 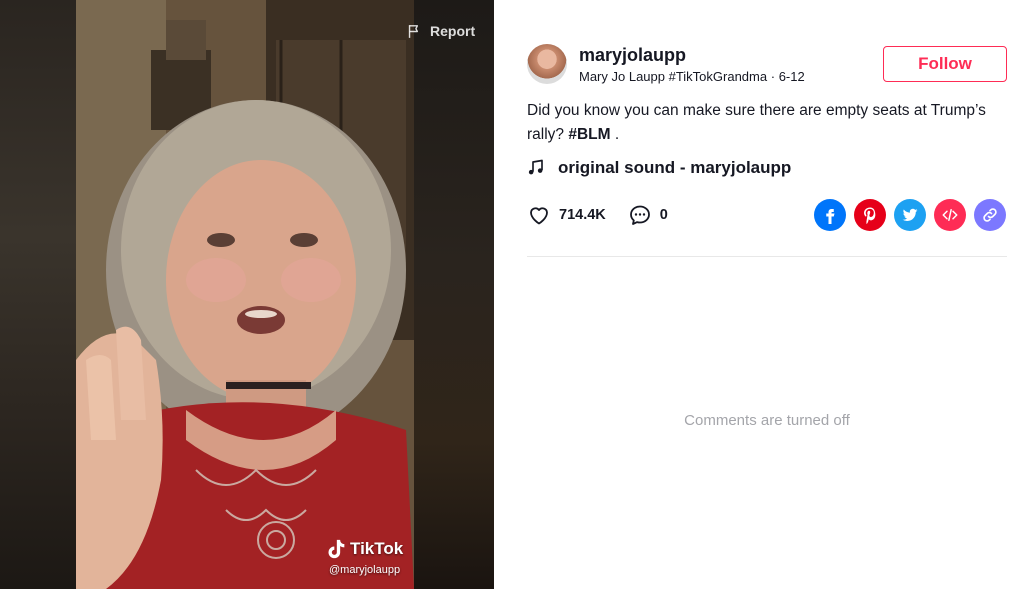 I want to click on link-icon, so click(x=990, y=215).